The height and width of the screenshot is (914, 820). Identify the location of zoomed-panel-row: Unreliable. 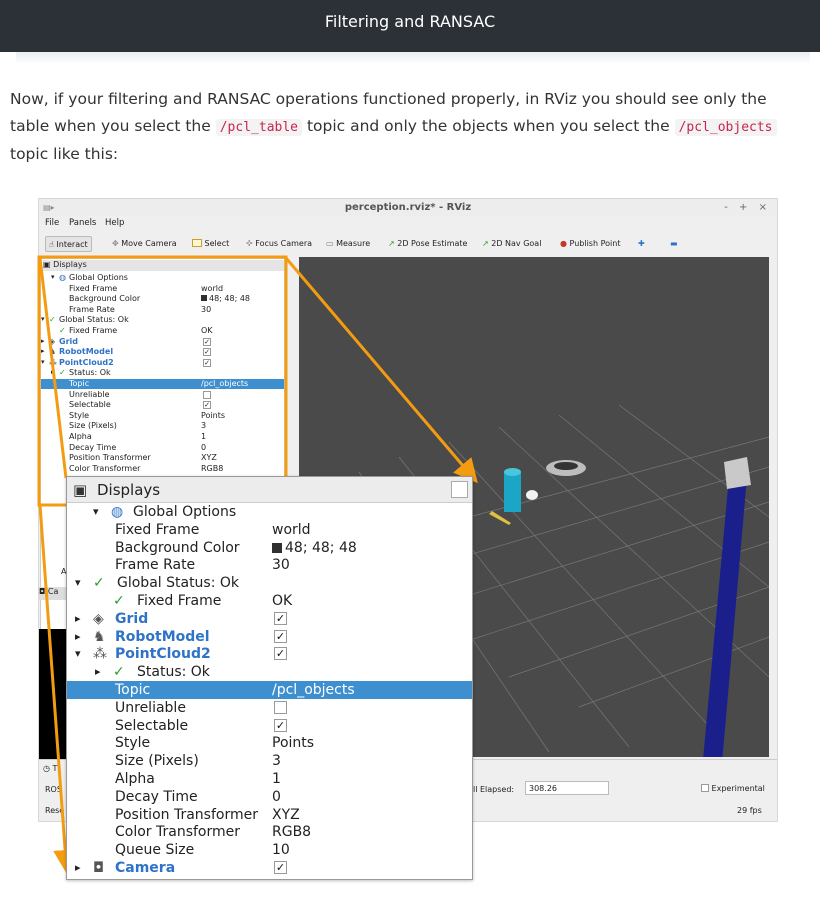
(269, 708).